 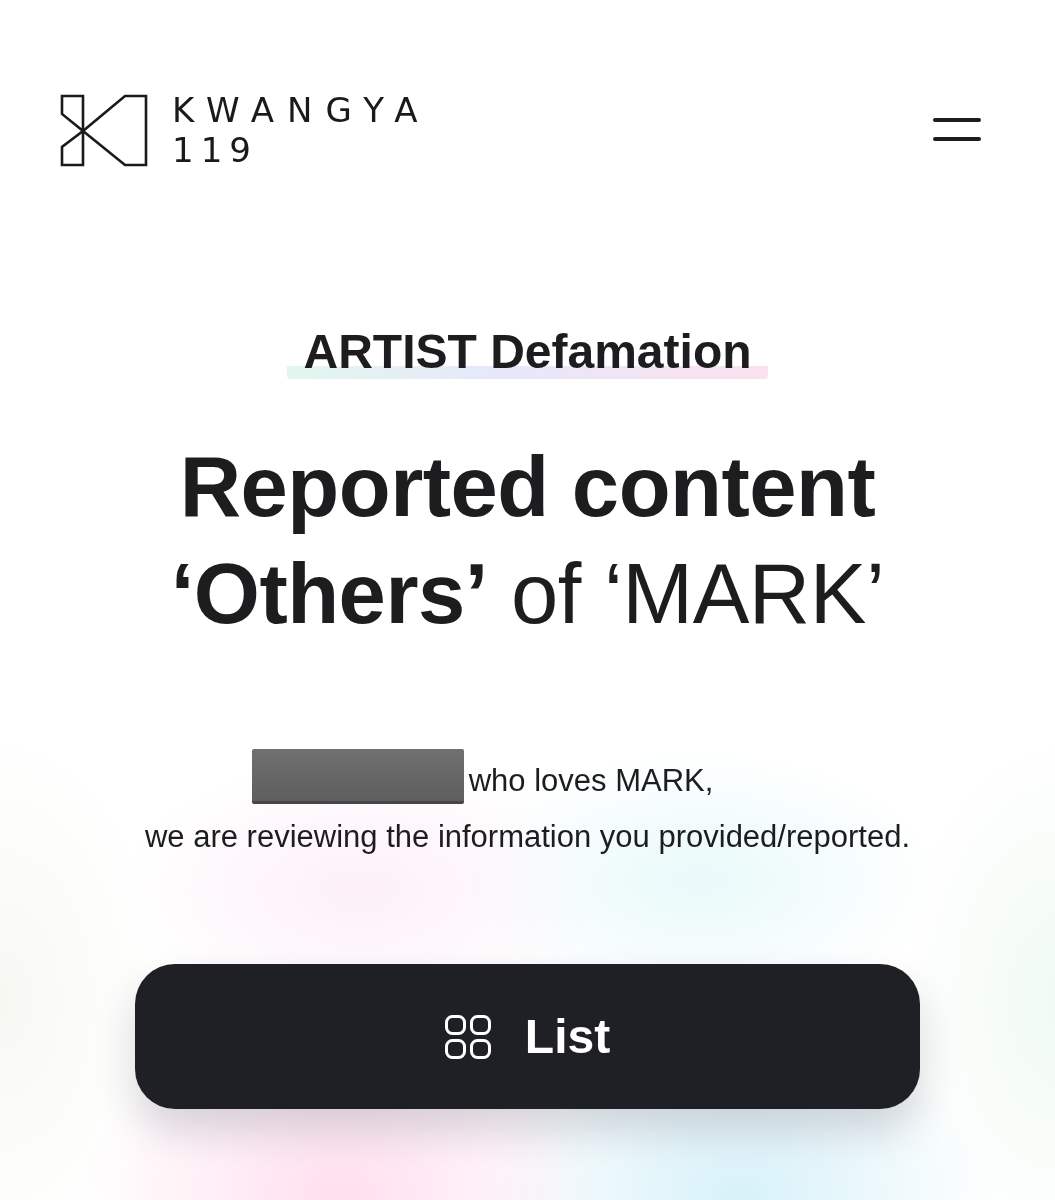 What do you see at coordinates (591, 780) in the screenshot?
I see `greeting-text: who loves MARK,` at bounding box center [591, 780].